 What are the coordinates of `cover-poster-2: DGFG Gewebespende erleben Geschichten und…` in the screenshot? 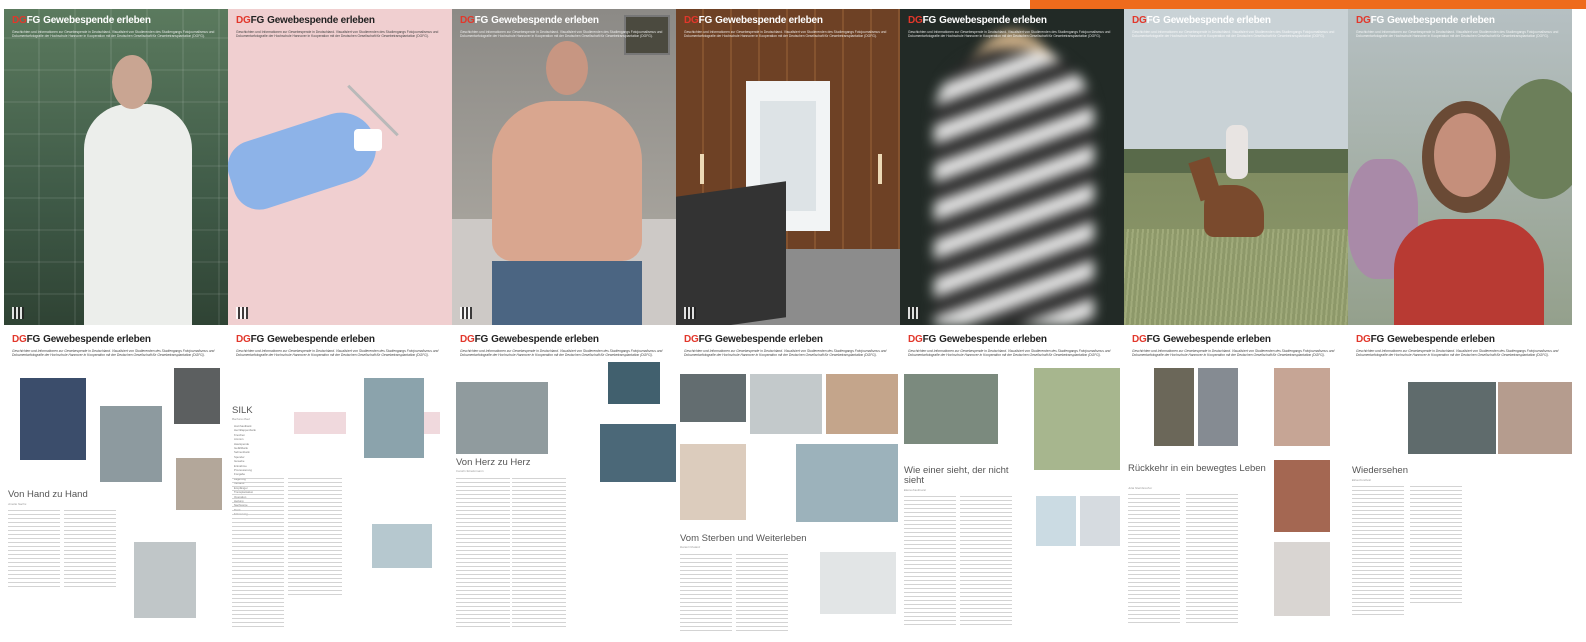 It's located at (340, 167).